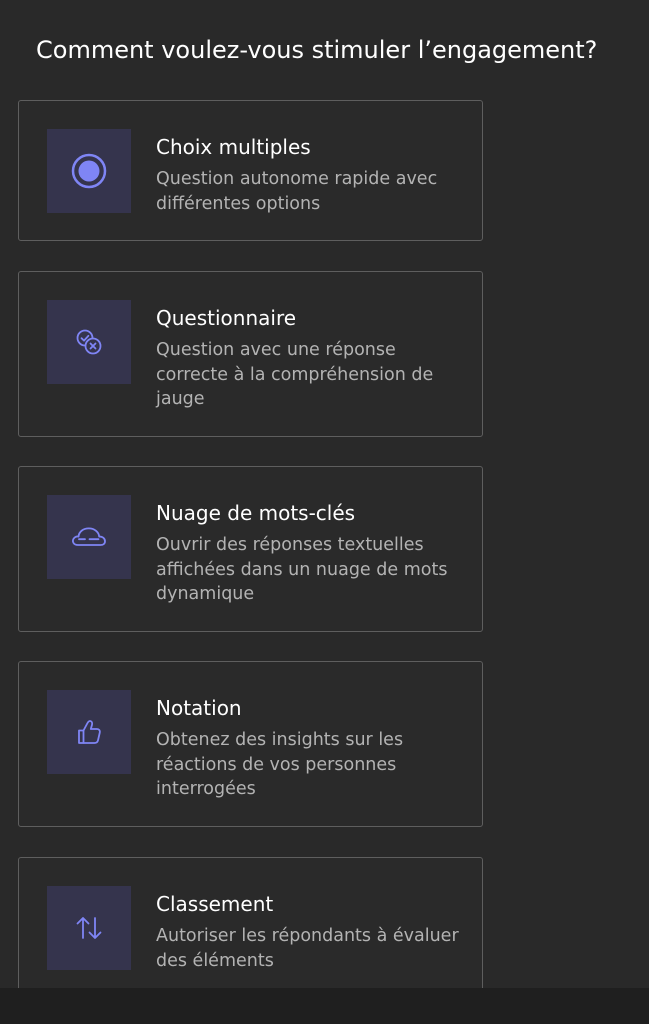  What do you see at coordinates (256, 513) in the screenshot?
I see `option-title: Nuage de mots-clés` at bounding box center [256, 513].